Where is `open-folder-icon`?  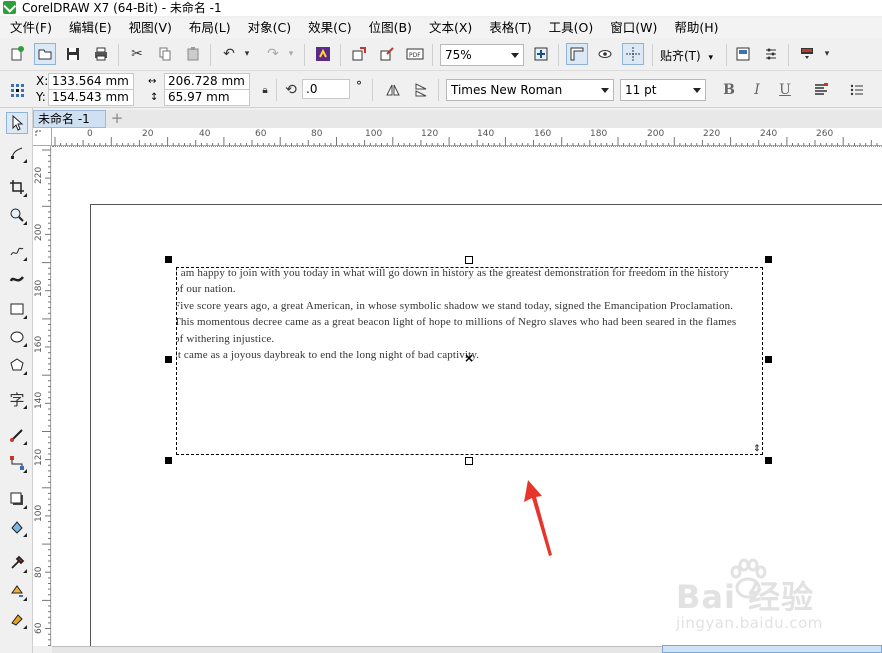
open-folder-icon is located at coordinates (45, 54).